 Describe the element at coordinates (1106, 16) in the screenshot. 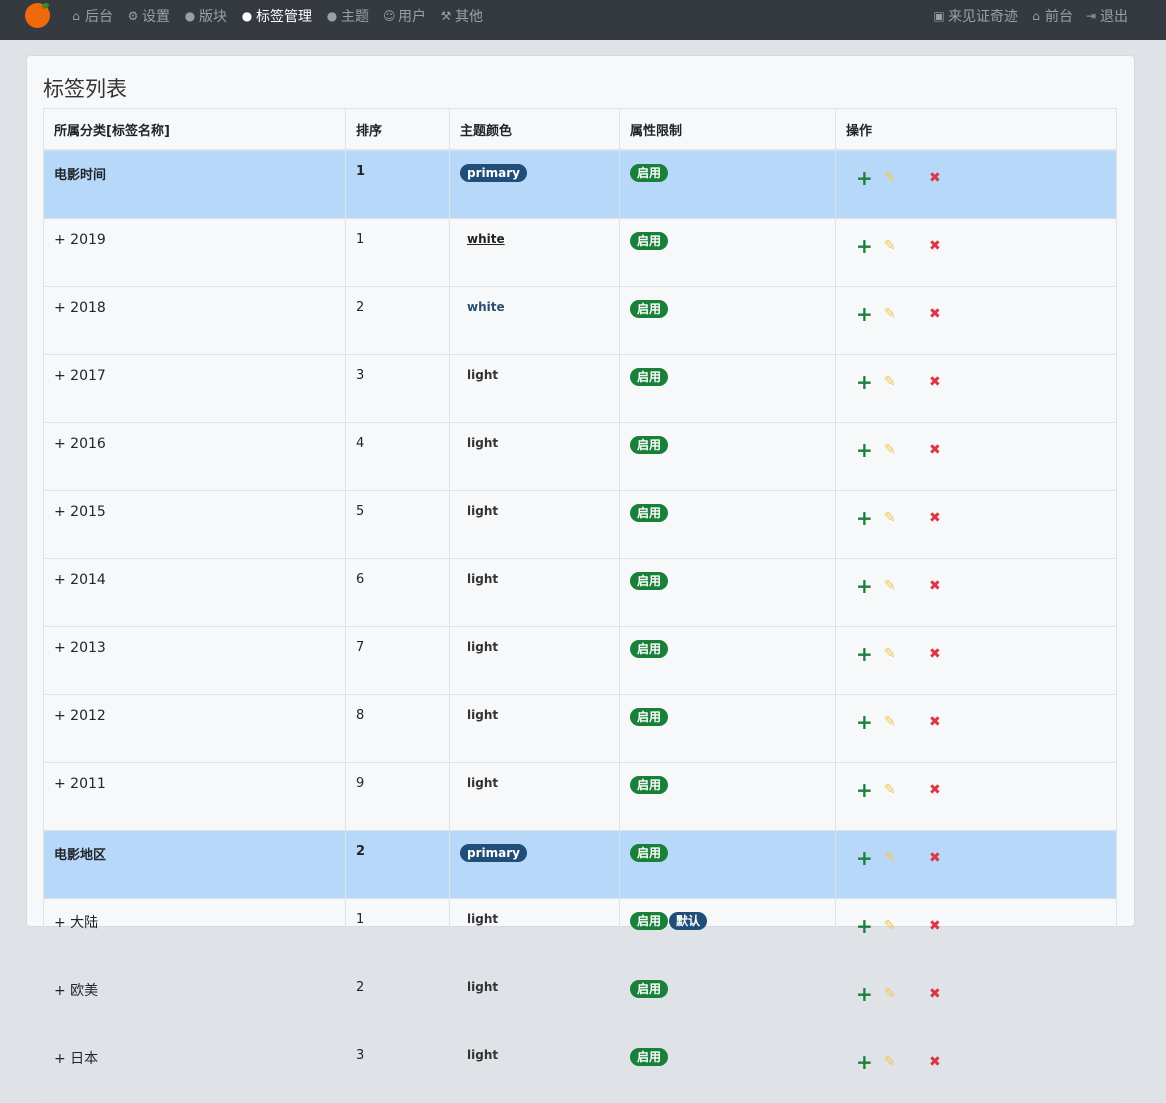

I see `nav-item-2: ⇥ 退出` at that location.